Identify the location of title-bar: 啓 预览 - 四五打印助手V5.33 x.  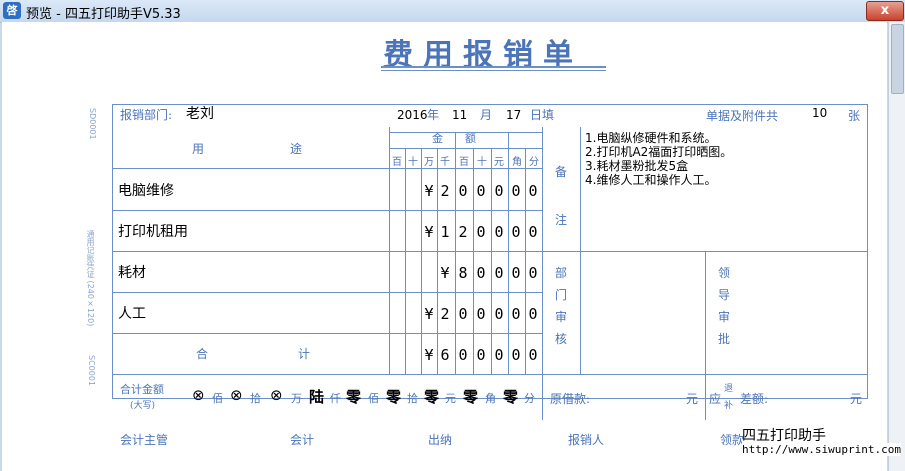
(452, 11).